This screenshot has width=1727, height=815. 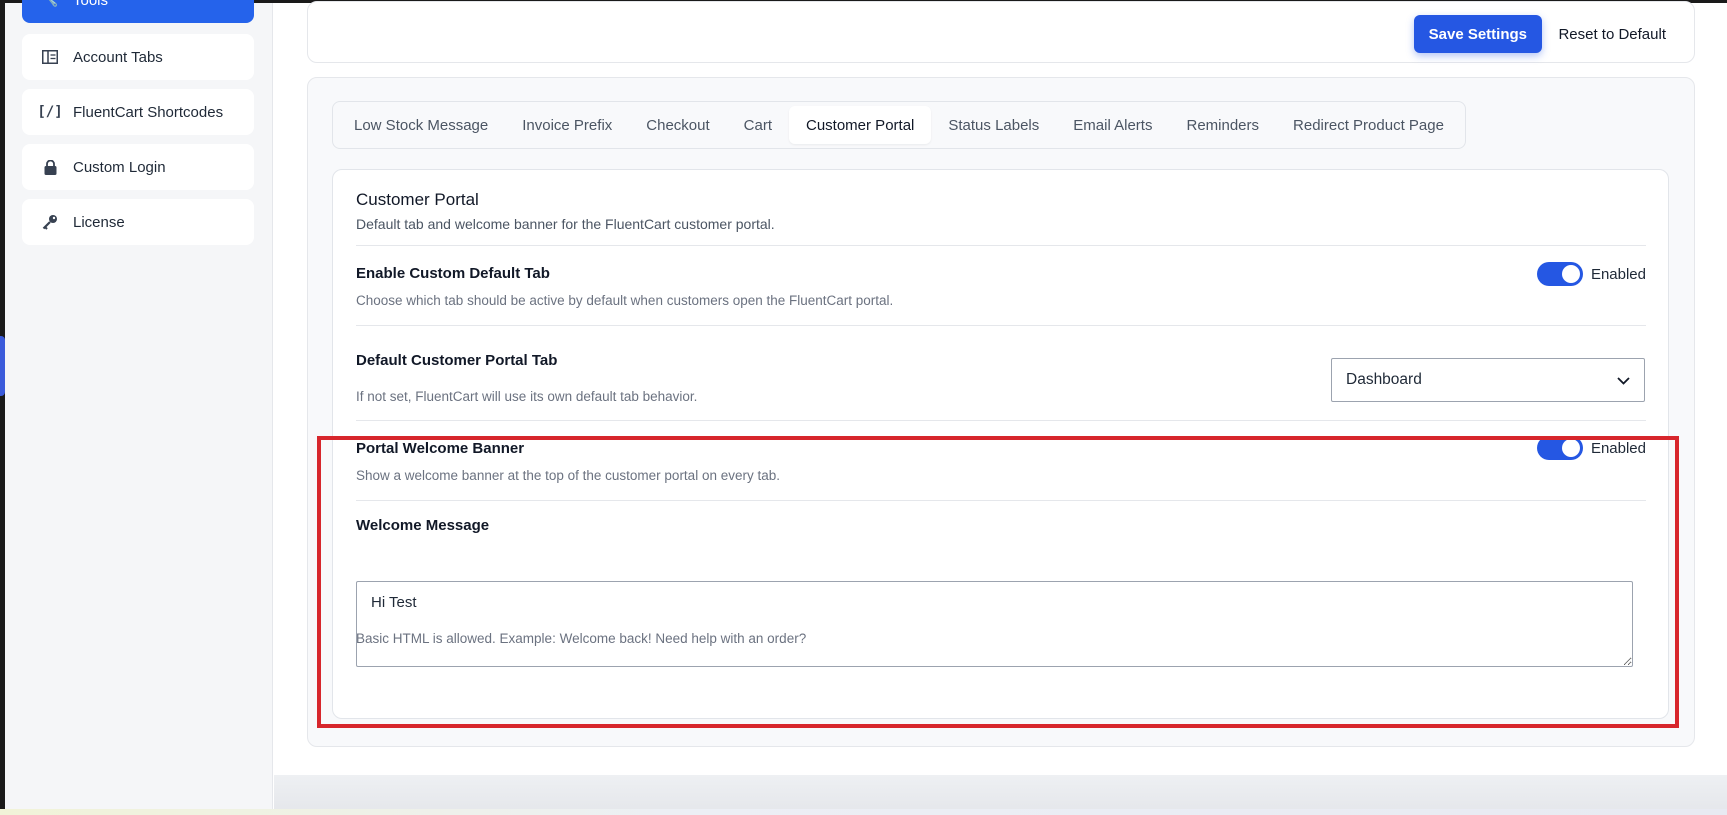 I want to click on tab-reminders: Reminders, so click(x=1222, y=125).